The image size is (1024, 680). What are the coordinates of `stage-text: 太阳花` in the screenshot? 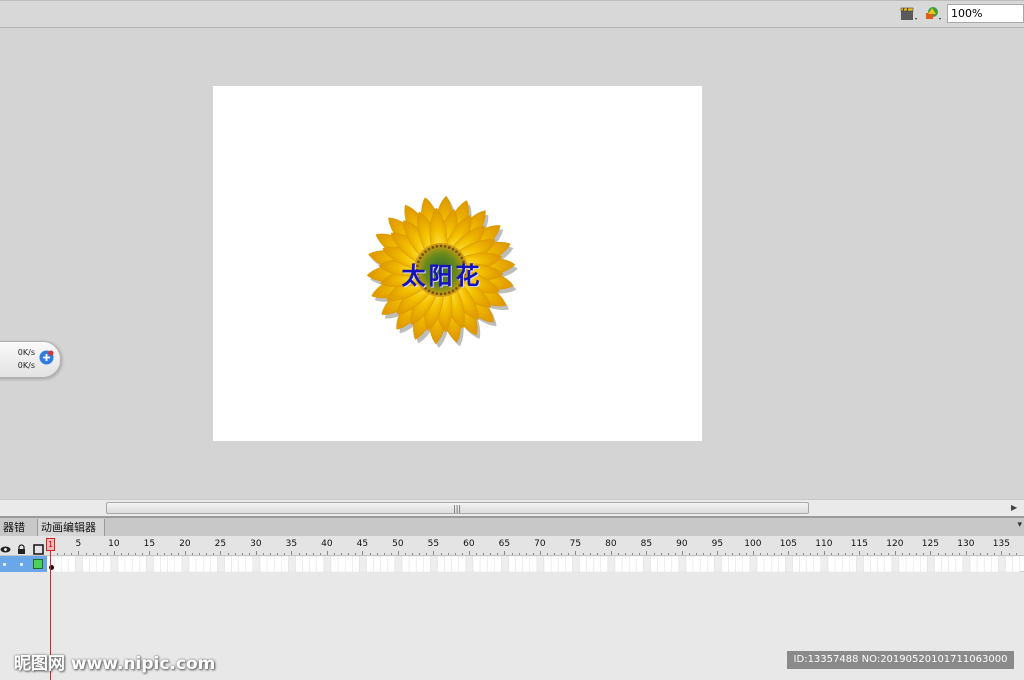 It's located at (442, 273).